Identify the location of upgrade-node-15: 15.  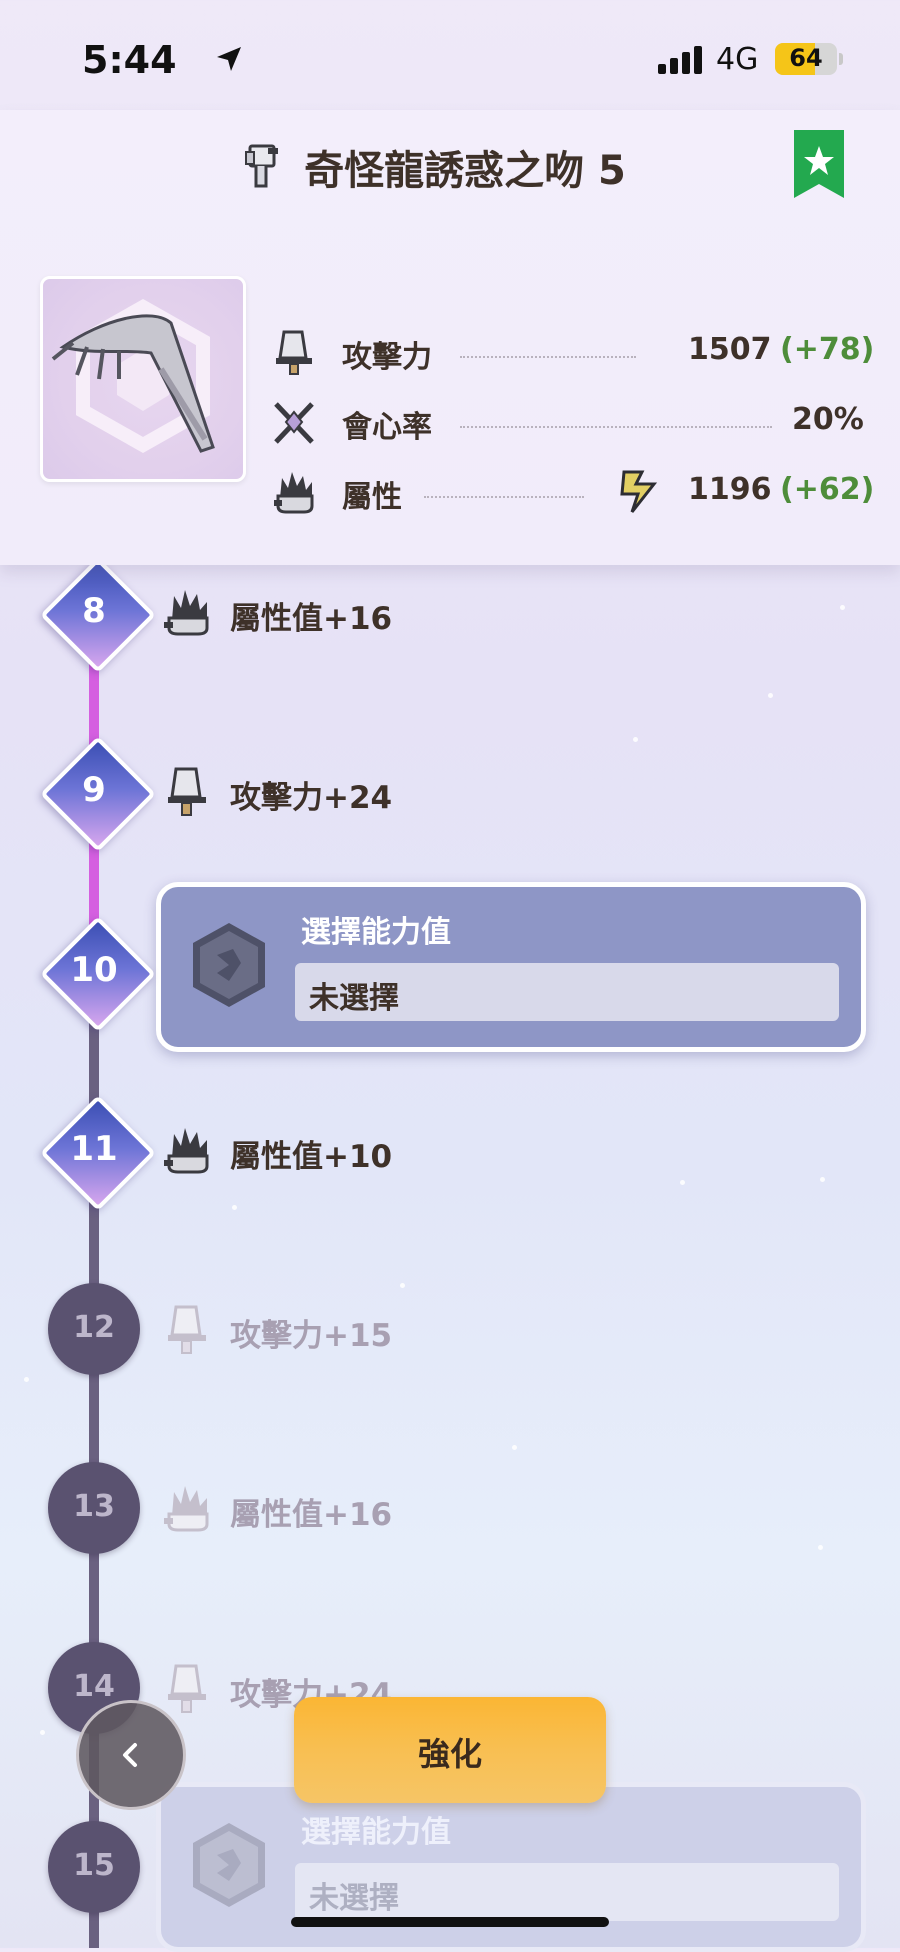
(94, 1867).